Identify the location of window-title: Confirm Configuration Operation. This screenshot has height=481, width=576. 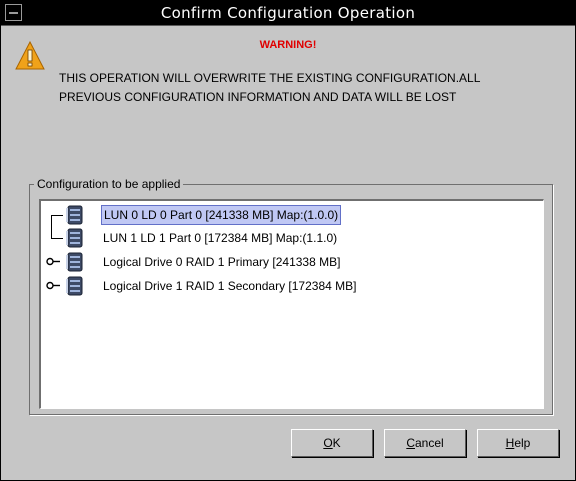
(288, 13).